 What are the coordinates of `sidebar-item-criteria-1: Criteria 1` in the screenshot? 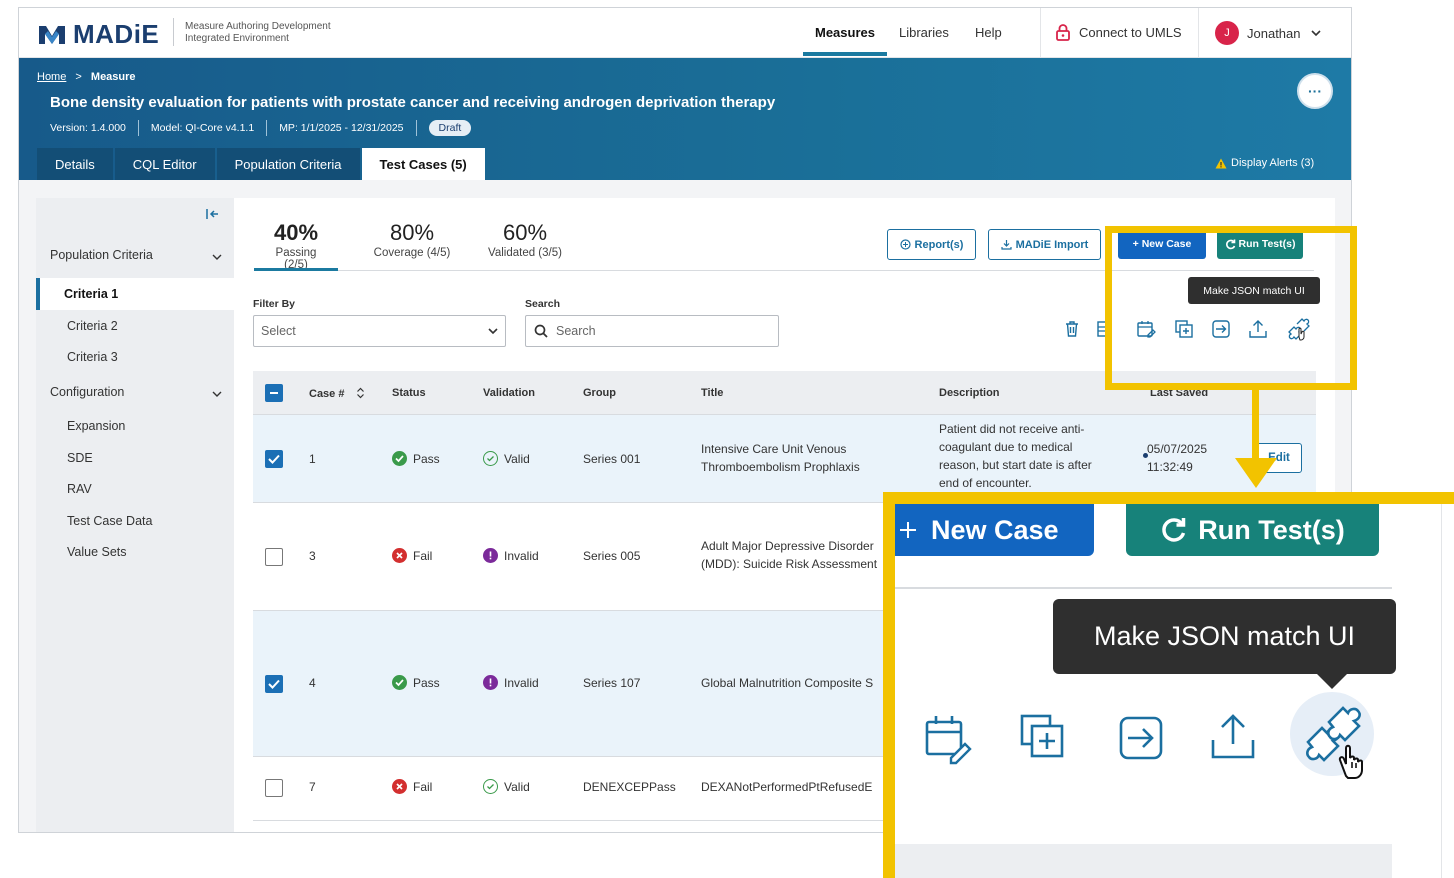 It's located at (91, 294).